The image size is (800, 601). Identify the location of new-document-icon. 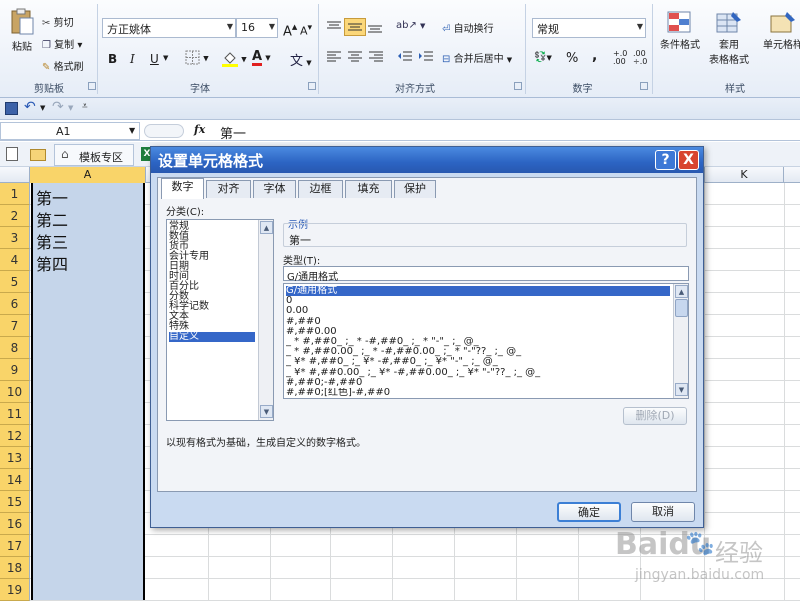
(12, 154).